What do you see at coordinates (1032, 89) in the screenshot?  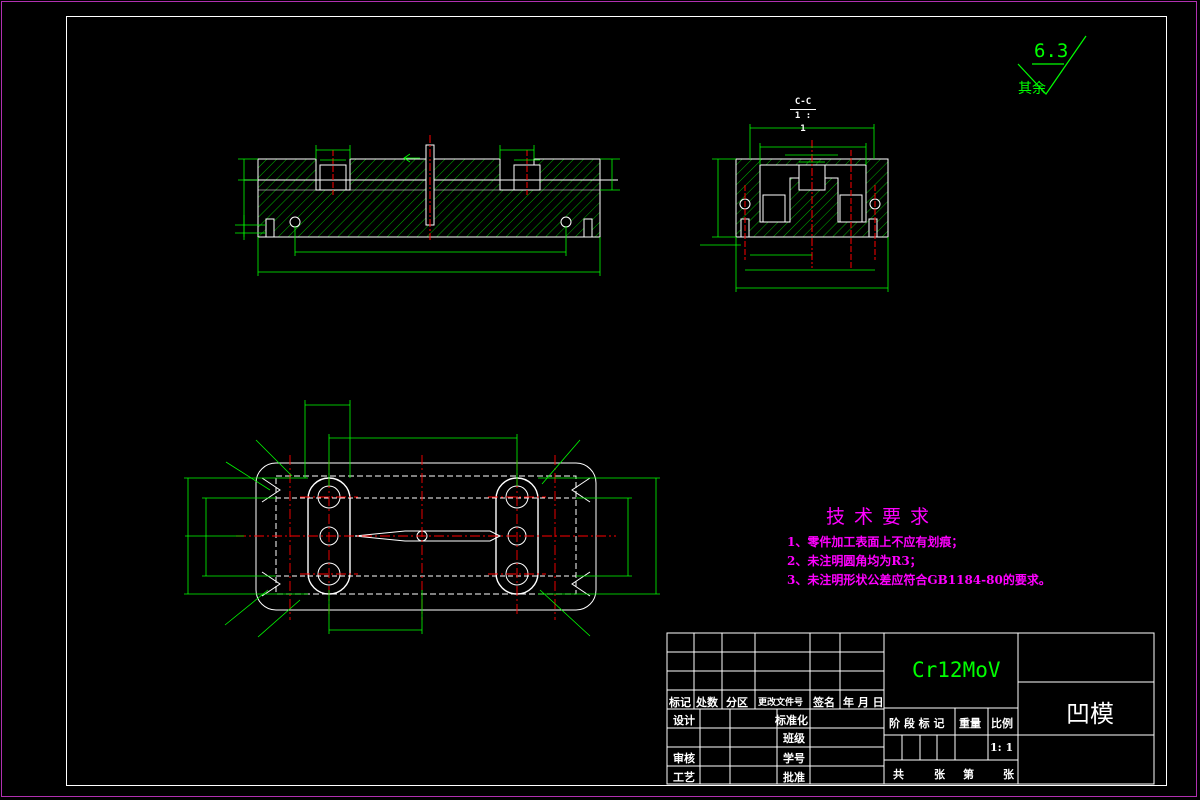 I see `roughness-rest-label: 其余` at bounding box center [1032, 89].